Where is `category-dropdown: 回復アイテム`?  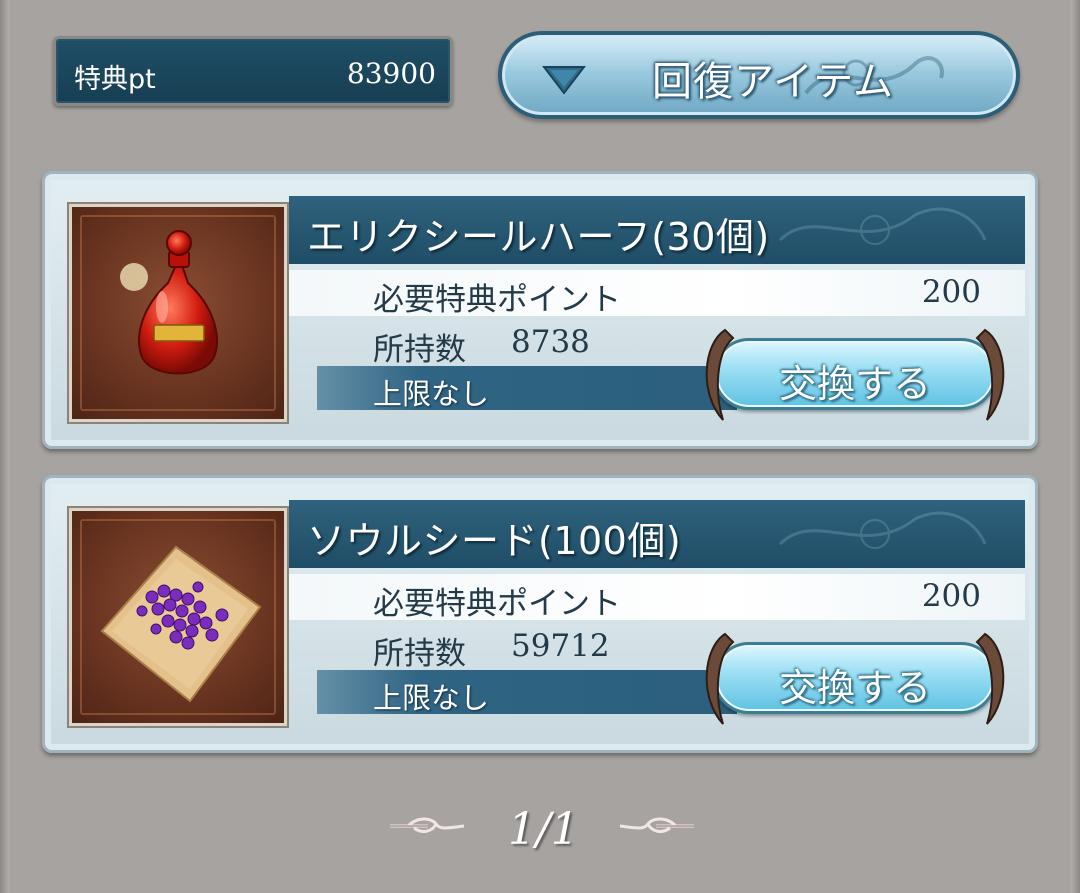
category-dropdown: 回復アイテム is located at coordinates (759, 75).